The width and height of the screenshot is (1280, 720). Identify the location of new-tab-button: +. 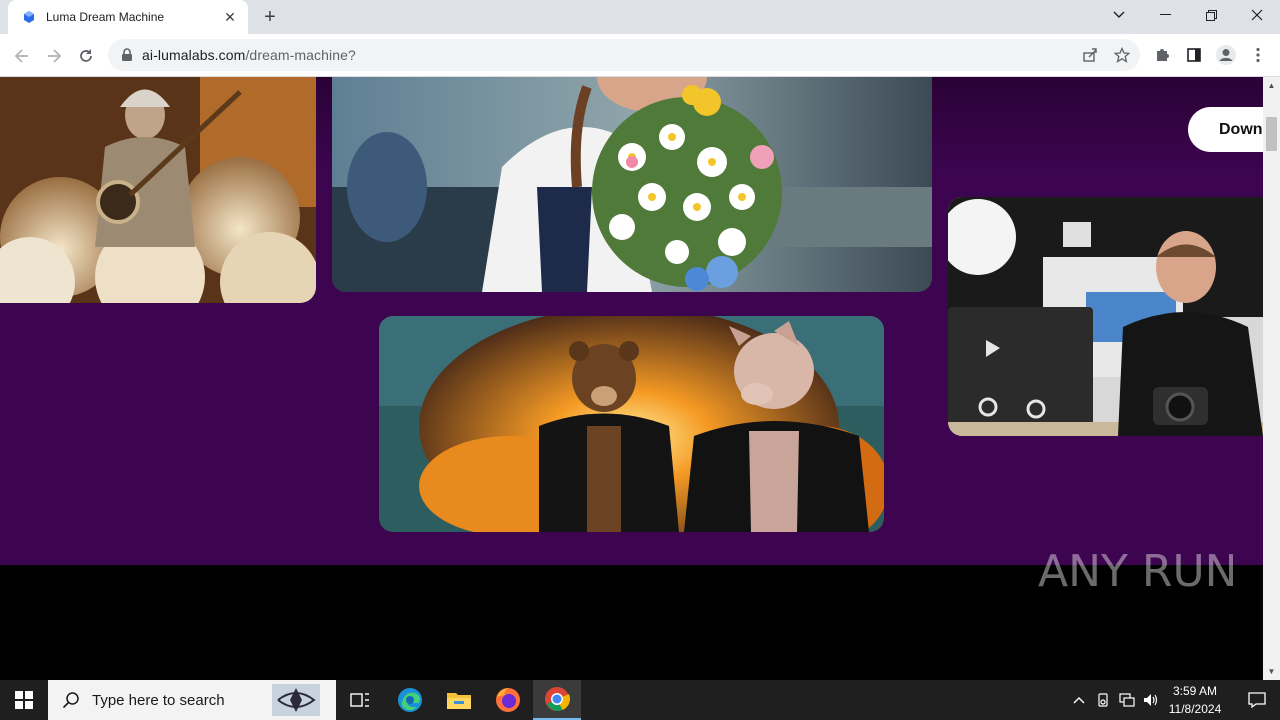
(270, 17).